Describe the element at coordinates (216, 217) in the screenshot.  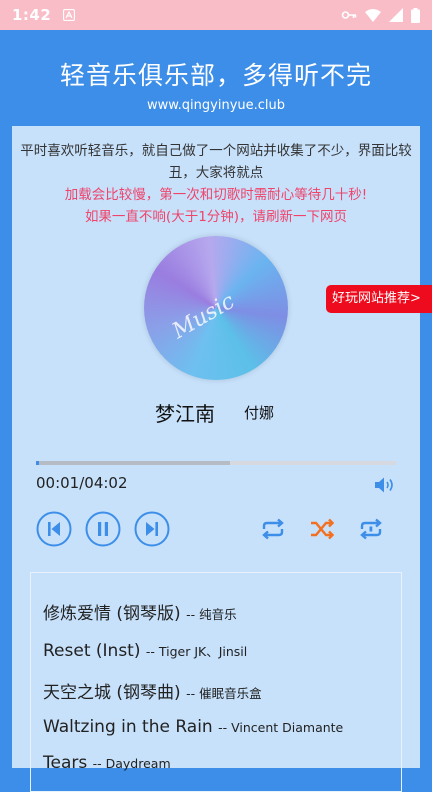
I see `notice-line-refresh: 如果一直不响(大于1分钟)，请刷新一下网页` at that location.